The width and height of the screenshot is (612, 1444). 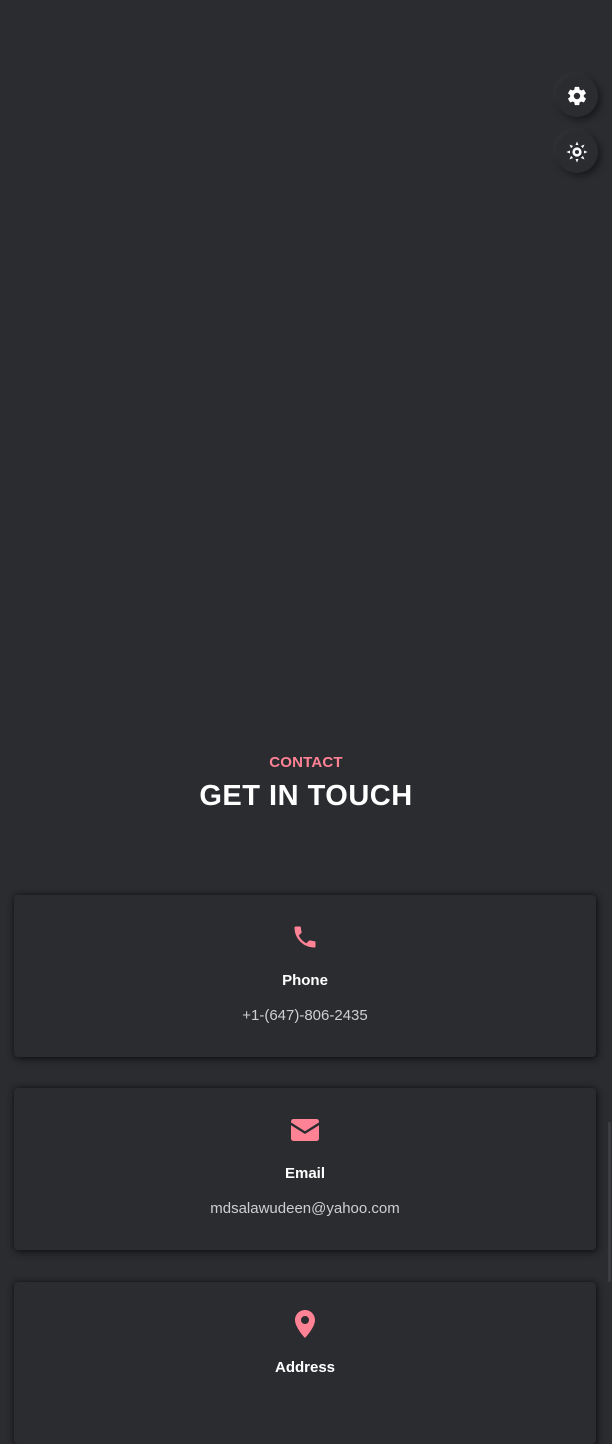 What do you see at coordinates (305, 980) in the screenshot?
I see `contact-card-label: Phone` at bounding box center [305, 980].